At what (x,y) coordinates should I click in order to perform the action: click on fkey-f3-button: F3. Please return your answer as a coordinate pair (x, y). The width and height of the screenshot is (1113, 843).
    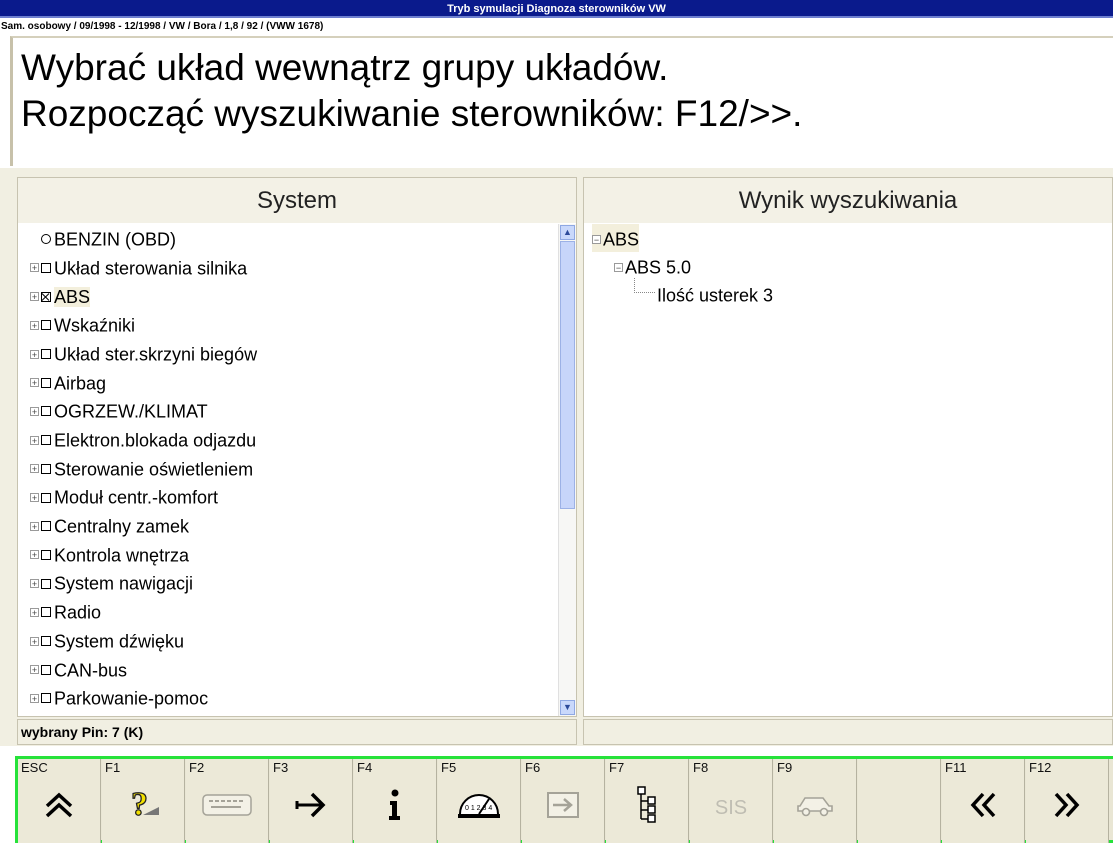
    Looking at the image, I should click on (311, 801).